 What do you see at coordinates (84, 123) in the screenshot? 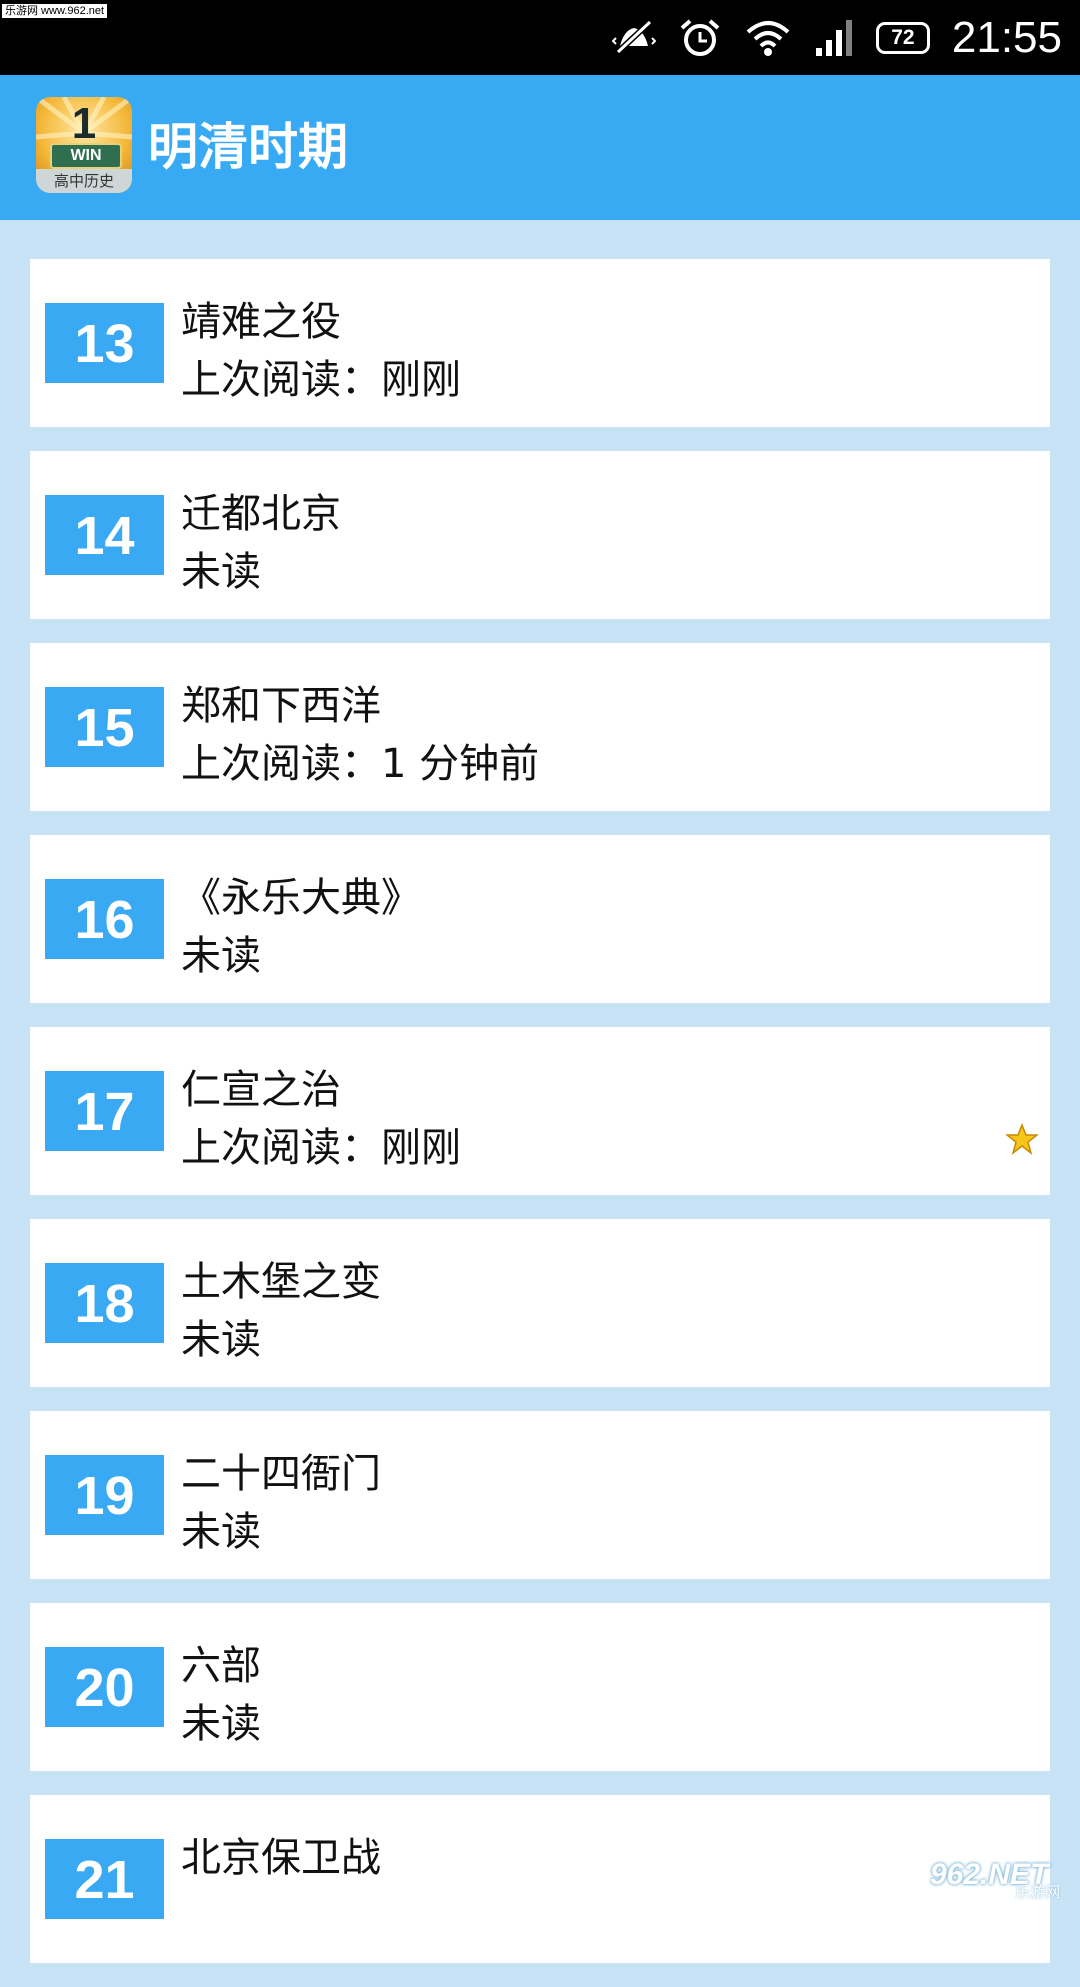
I see `logo-number: 1` at bounding box center [84, 123].